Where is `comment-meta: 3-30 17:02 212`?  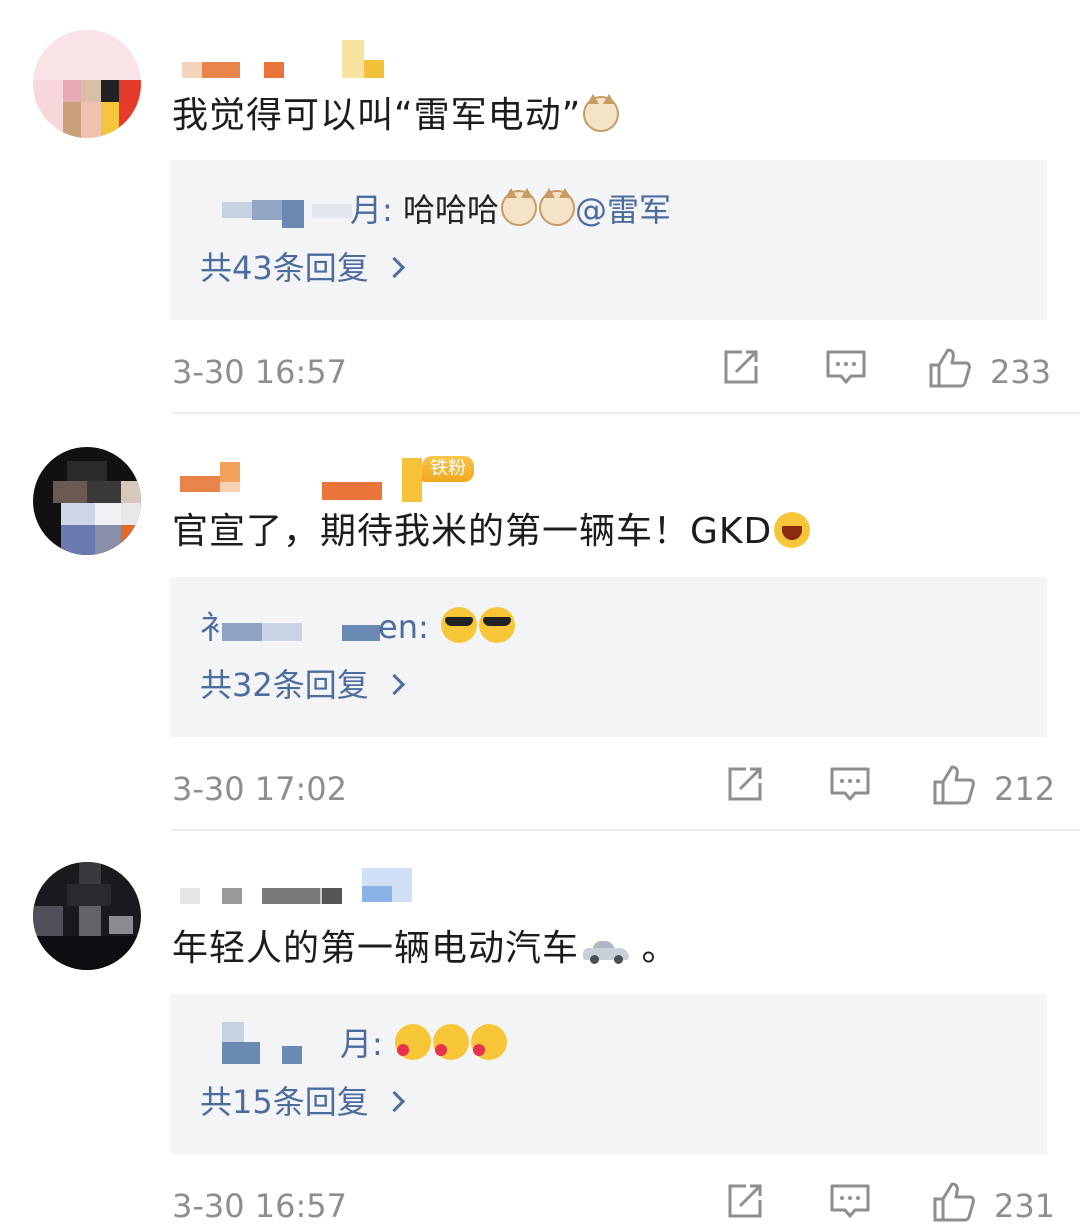
comment-meta: 3-30 17:02 212 is located at coordinates (540, 788).